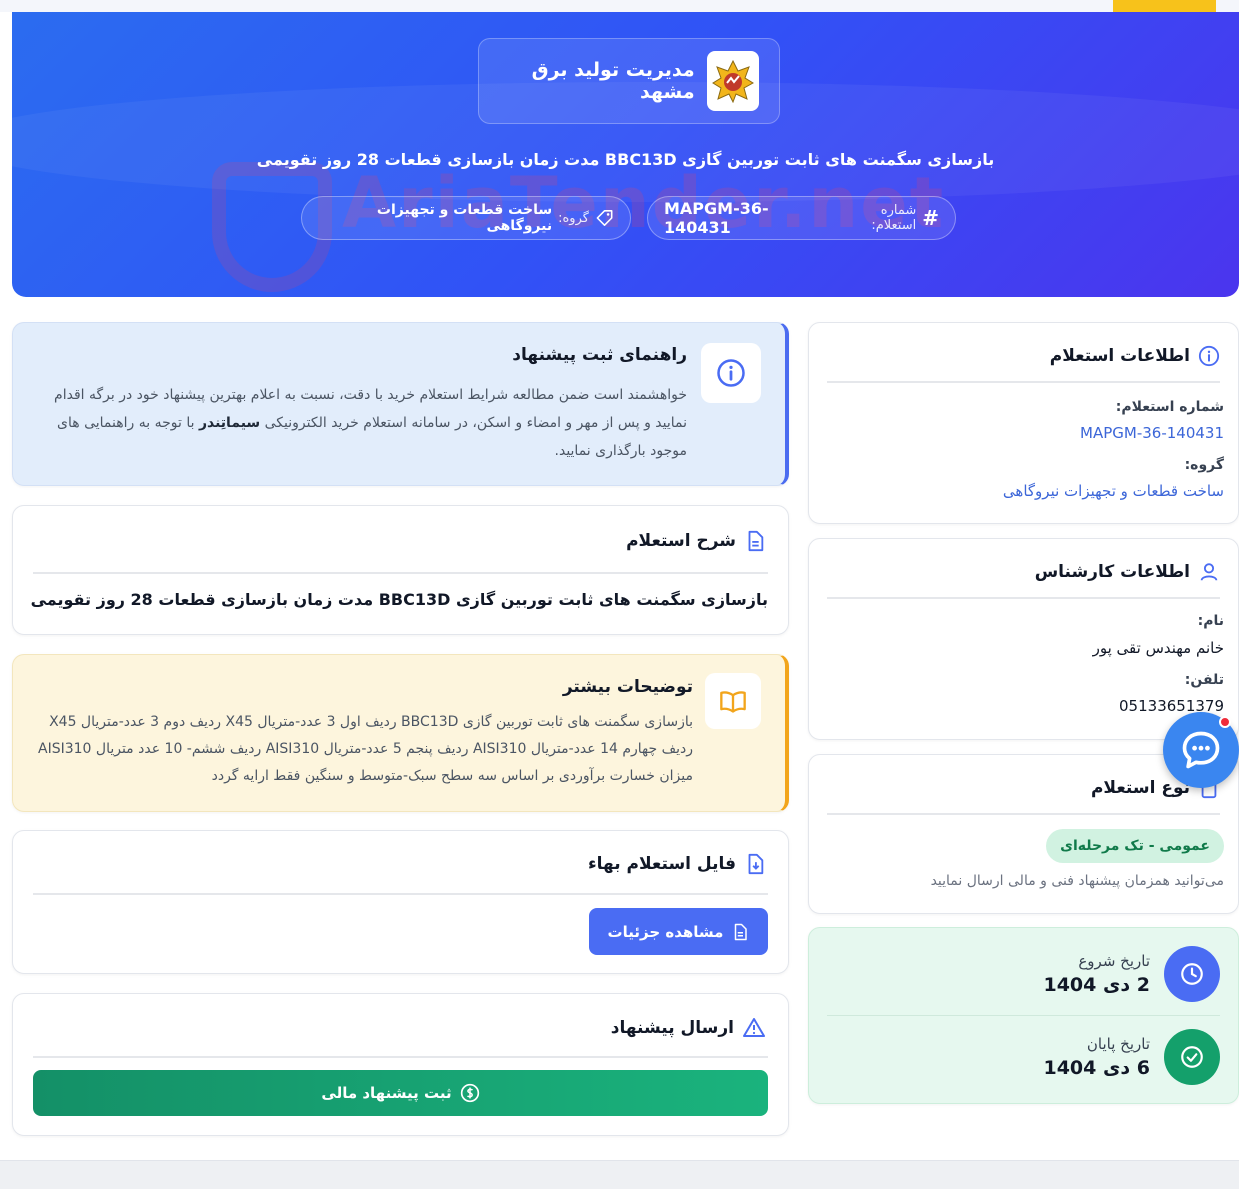  I want to click on hash-icon: #, so click(930, 218).